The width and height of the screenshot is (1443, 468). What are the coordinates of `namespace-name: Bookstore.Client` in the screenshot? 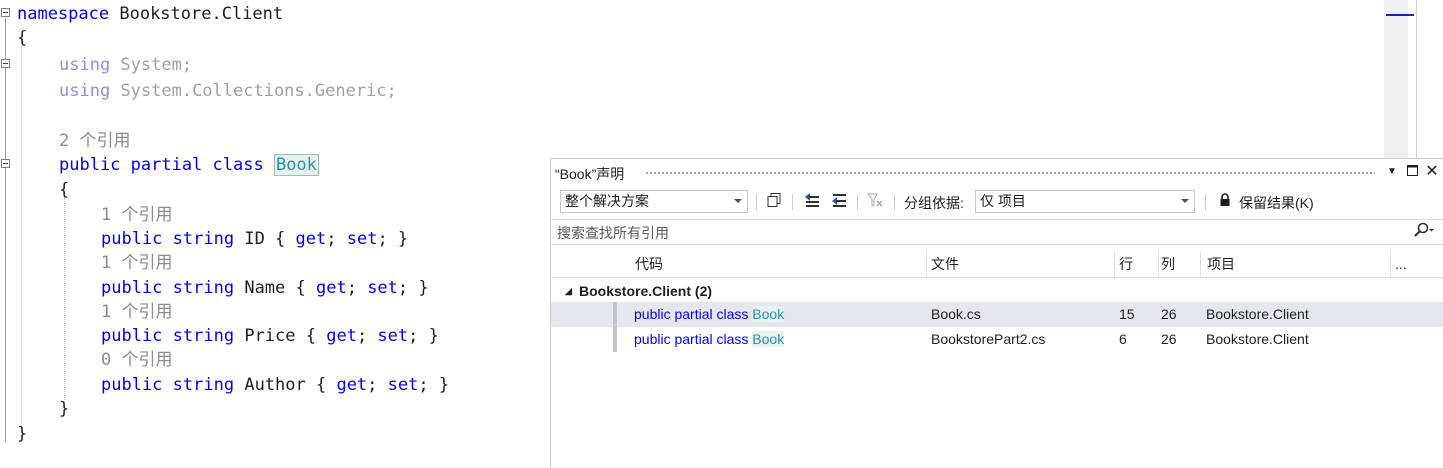 It's located at (196, 14).